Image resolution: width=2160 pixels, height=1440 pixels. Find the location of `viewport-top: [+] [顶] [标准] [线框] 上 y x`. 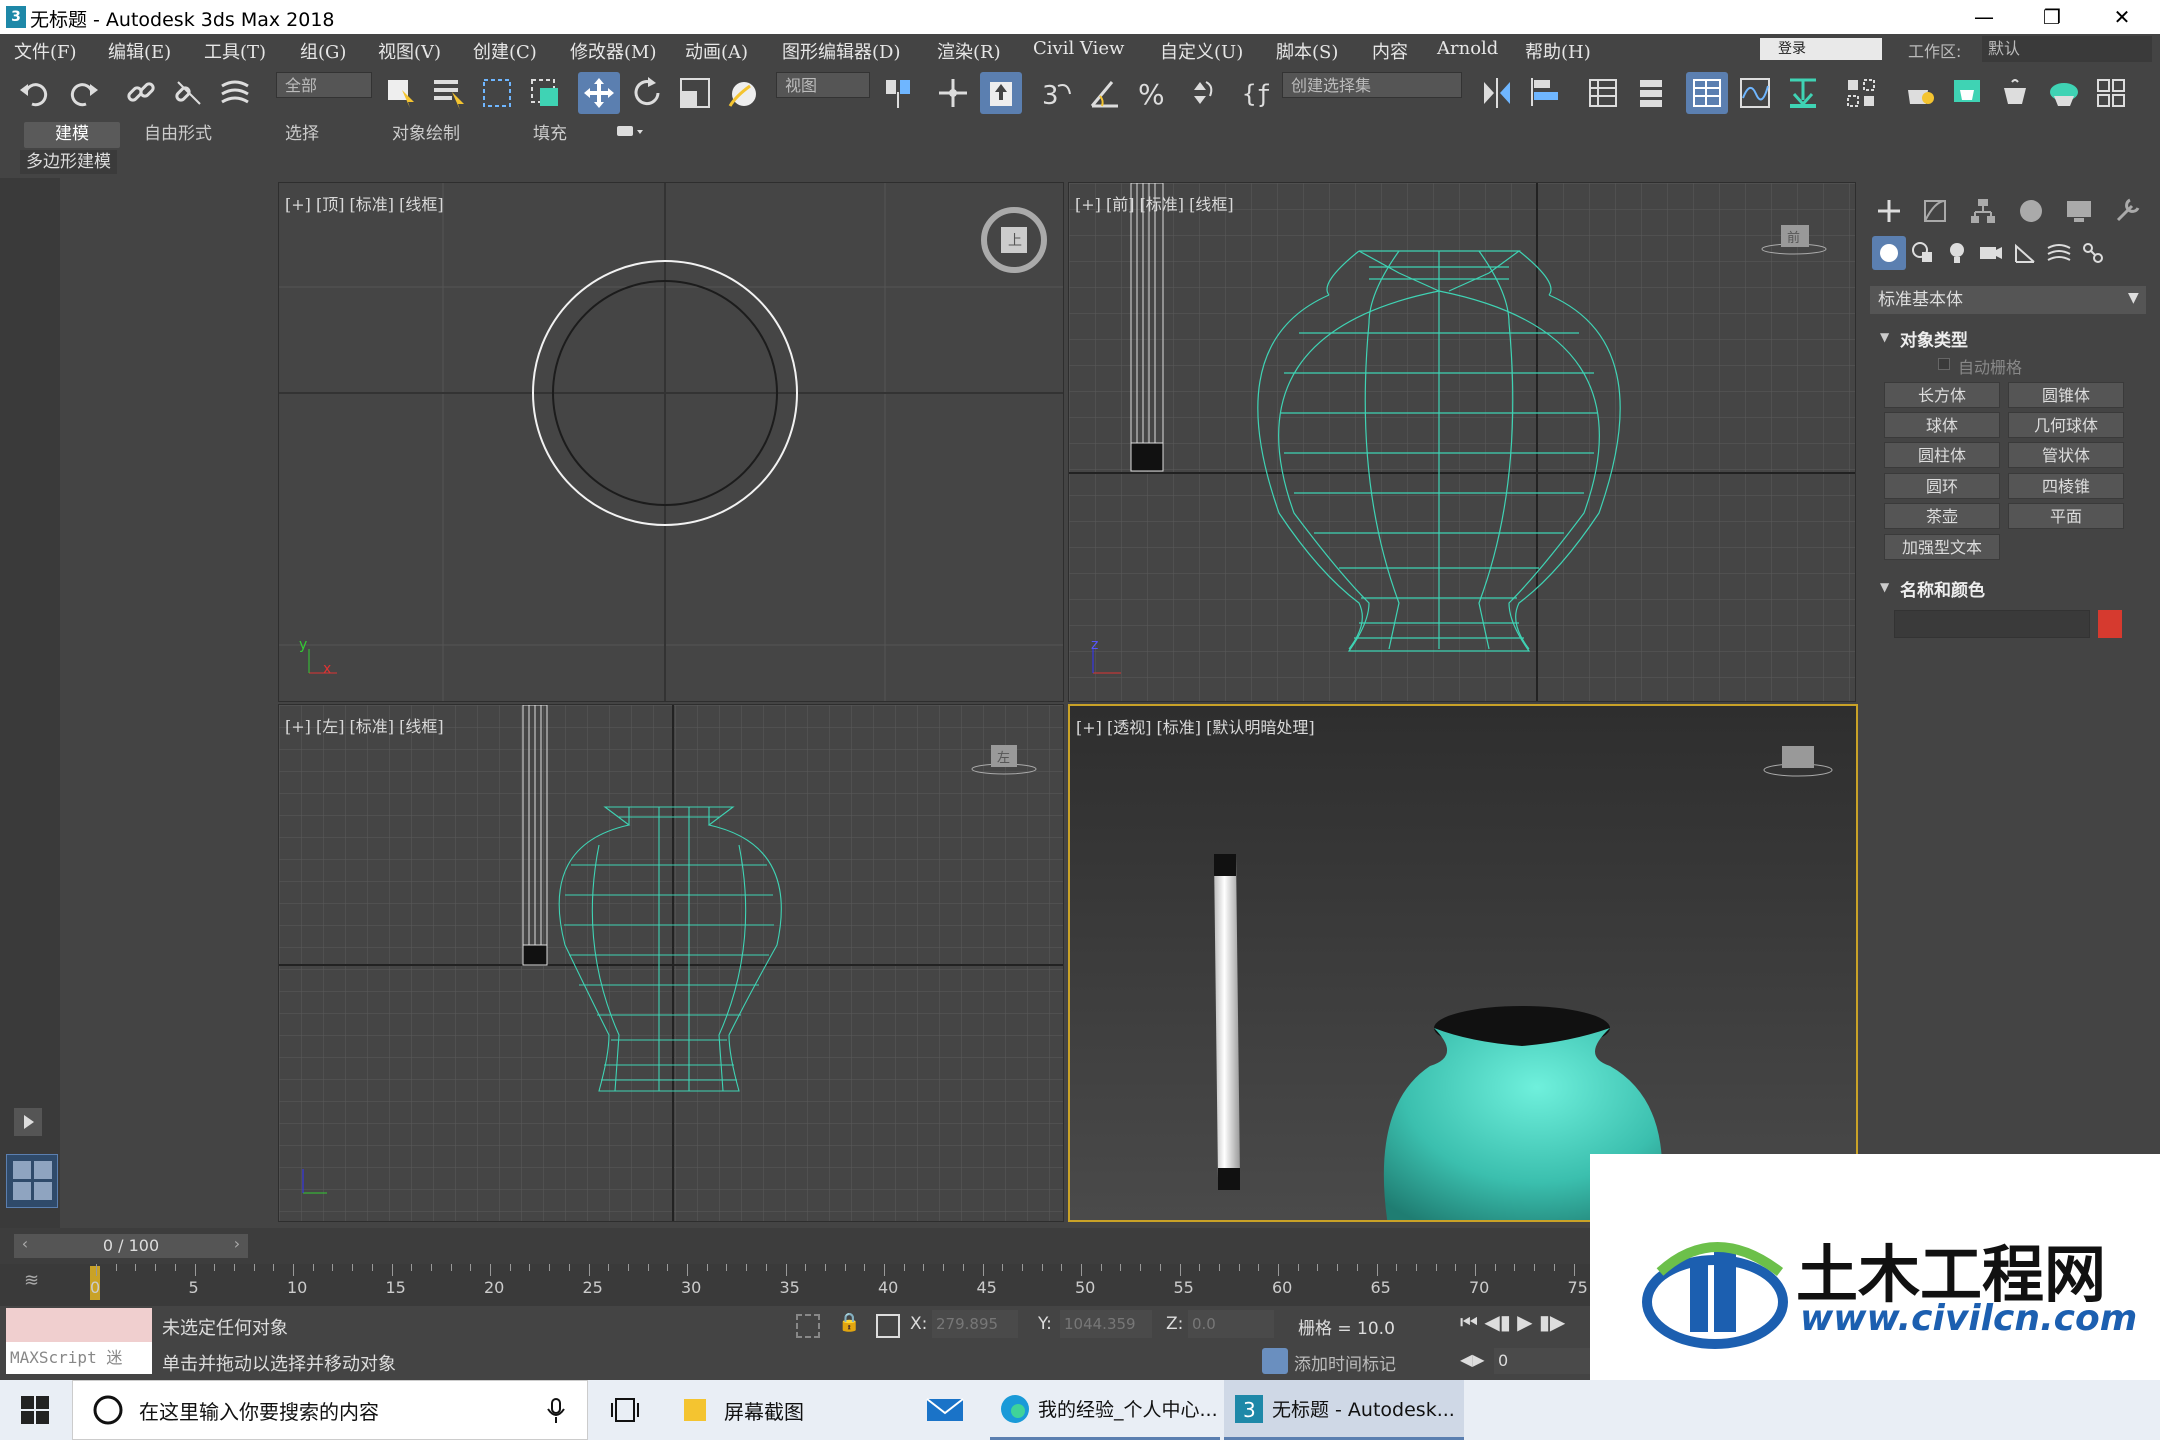

viewport-top: [+] [顶] [标准] [线框] 上 y x is located at coordinates (671, 442).